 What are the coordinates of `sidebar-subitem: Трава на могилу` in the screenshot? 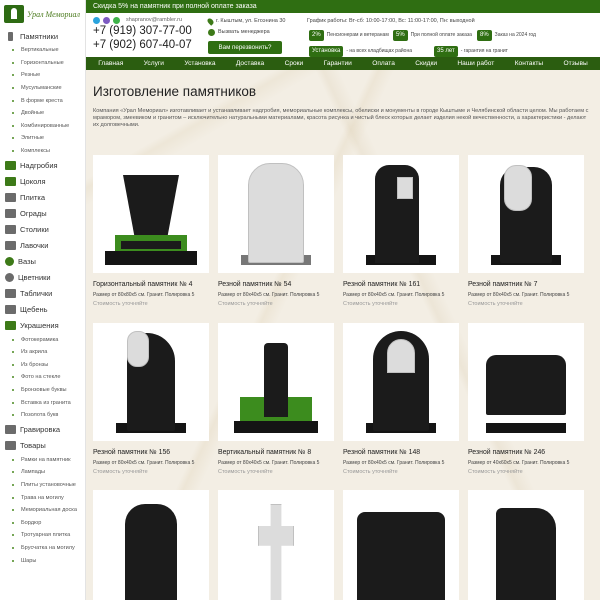 It's located at (42, 497).